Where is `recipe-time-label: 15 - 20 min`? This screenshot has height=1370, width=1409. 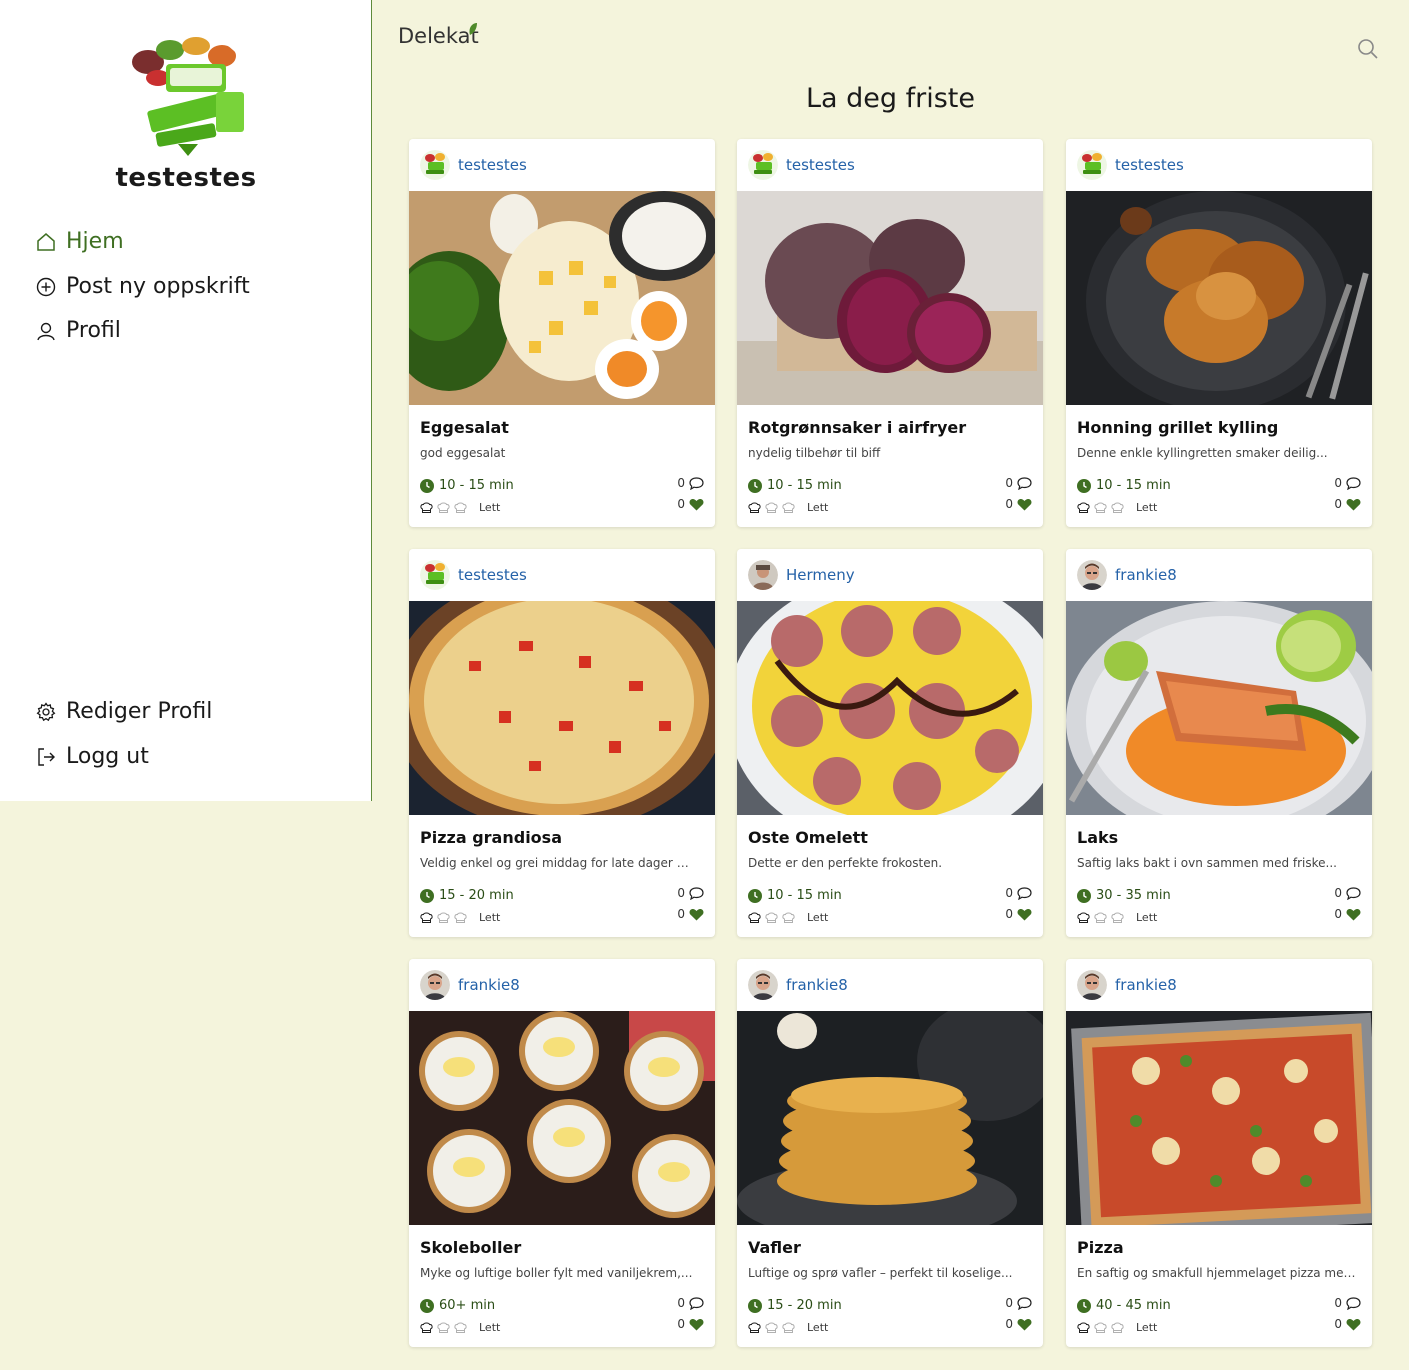
recipe-time-label: 15 - 20 min is located at coordinates (804, 1305).